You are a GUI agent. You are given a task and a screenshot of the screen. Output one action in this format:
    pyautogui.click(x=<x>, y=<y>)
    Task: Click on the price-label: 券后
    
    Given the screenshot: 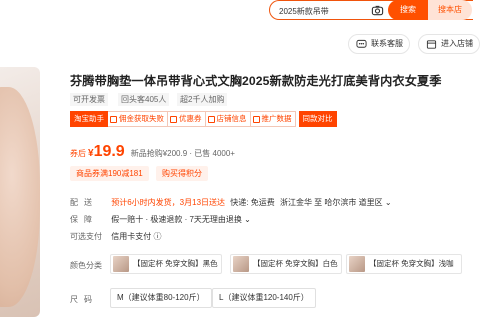 What is the action you would take?
    pyautogui.click(x=78, y=153)
    